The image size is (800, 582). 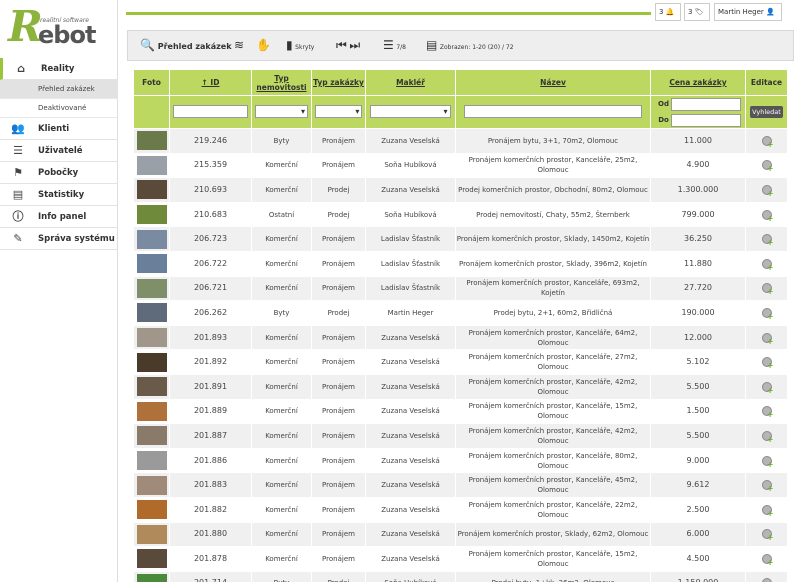 I want to click on cell-photo, so click(x=151, y=559).